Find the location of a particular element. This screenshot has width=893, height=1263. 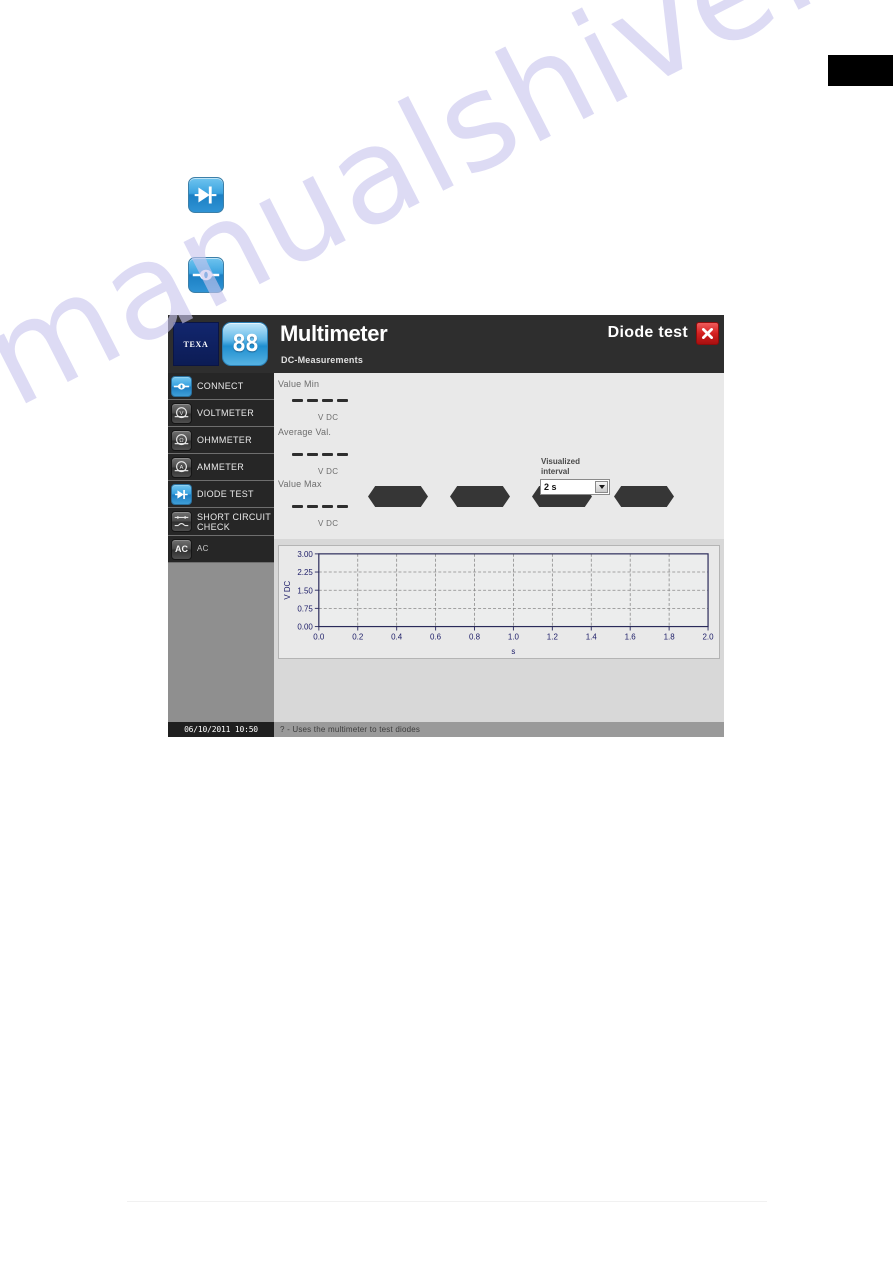

chevron-down-icon is located at coordinates (601, 487).